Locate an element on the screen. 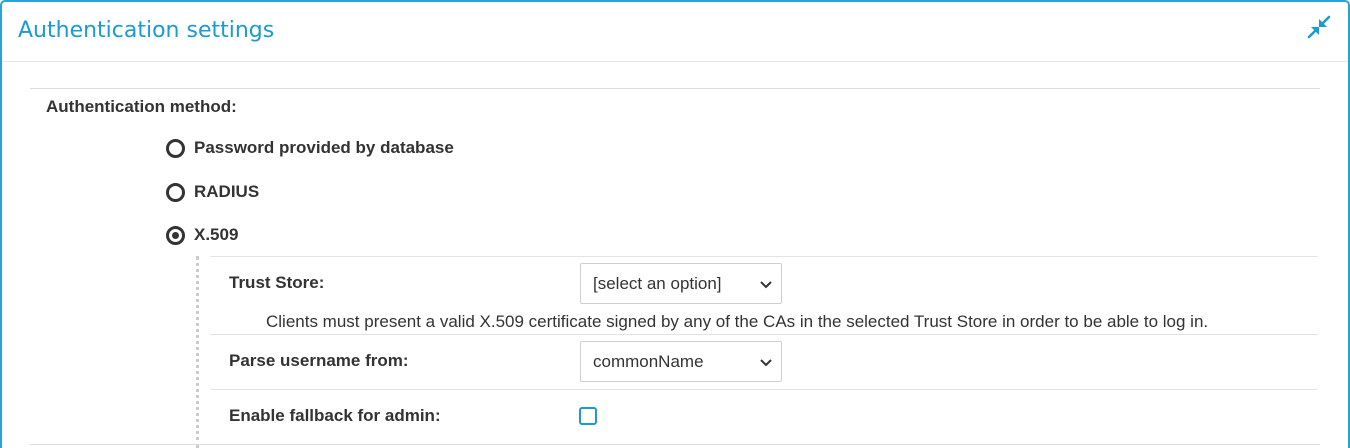 This screenshot has width=1350, height=448. radio-password-database: Password provided by database is located at coordinates (310, 148).